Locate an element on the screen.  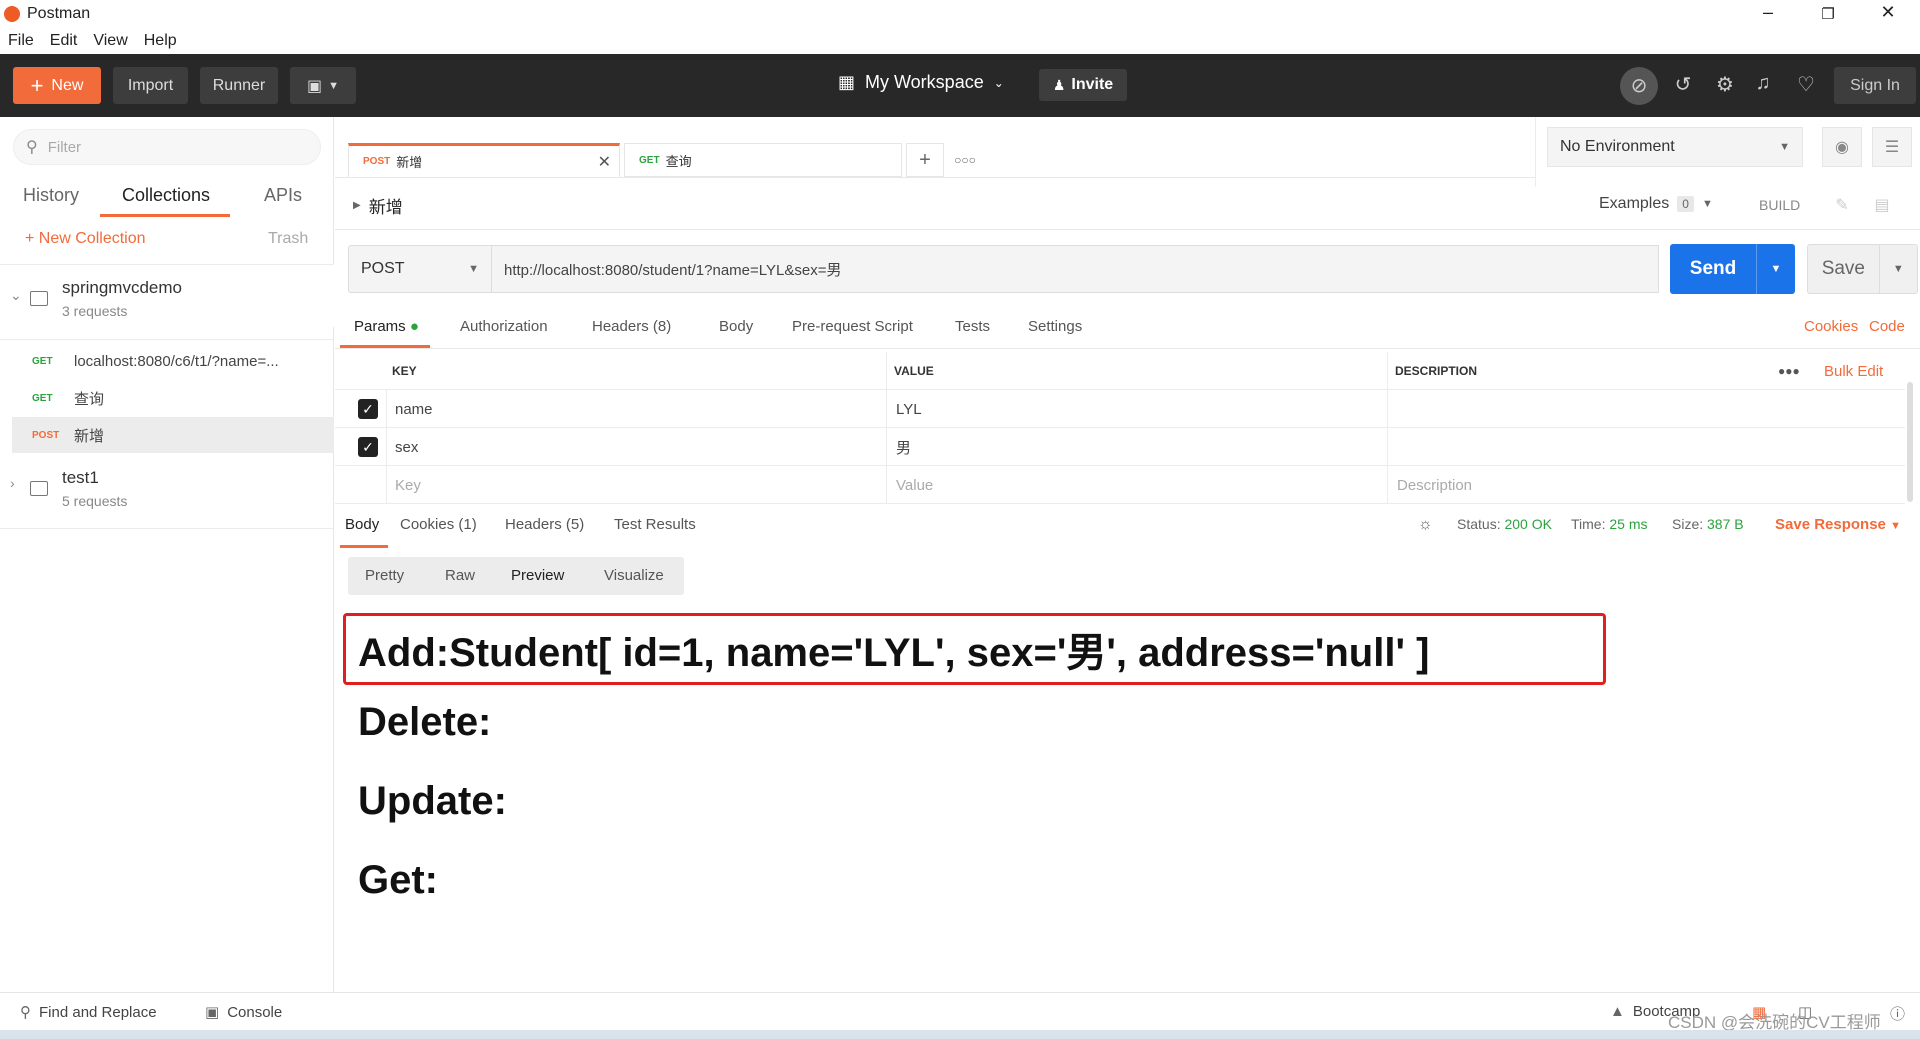
tab-authorization: Authorization is located at coordinates (504, 326).